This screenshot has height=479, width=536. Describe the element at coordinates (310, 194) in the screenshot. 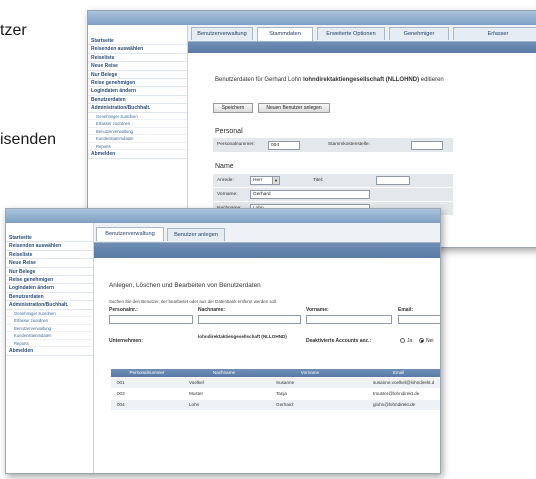

I see `vorname-field: Gerhard` at that location.